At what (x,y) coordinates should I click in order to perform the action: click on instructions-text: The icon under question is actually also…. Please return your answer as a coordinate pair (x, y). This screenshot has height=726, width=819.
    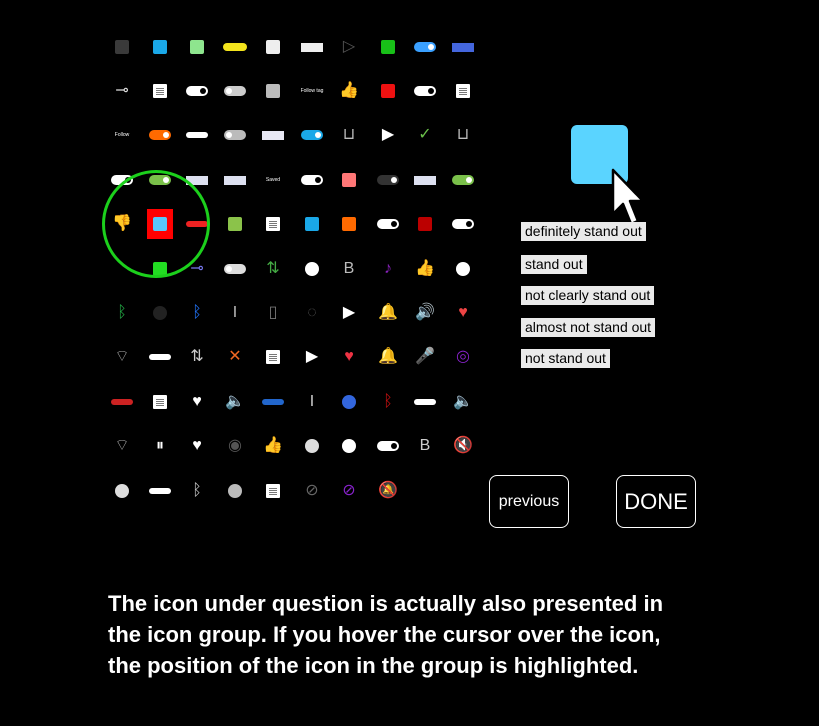
    Looking at the image, I should click on (428, 634).